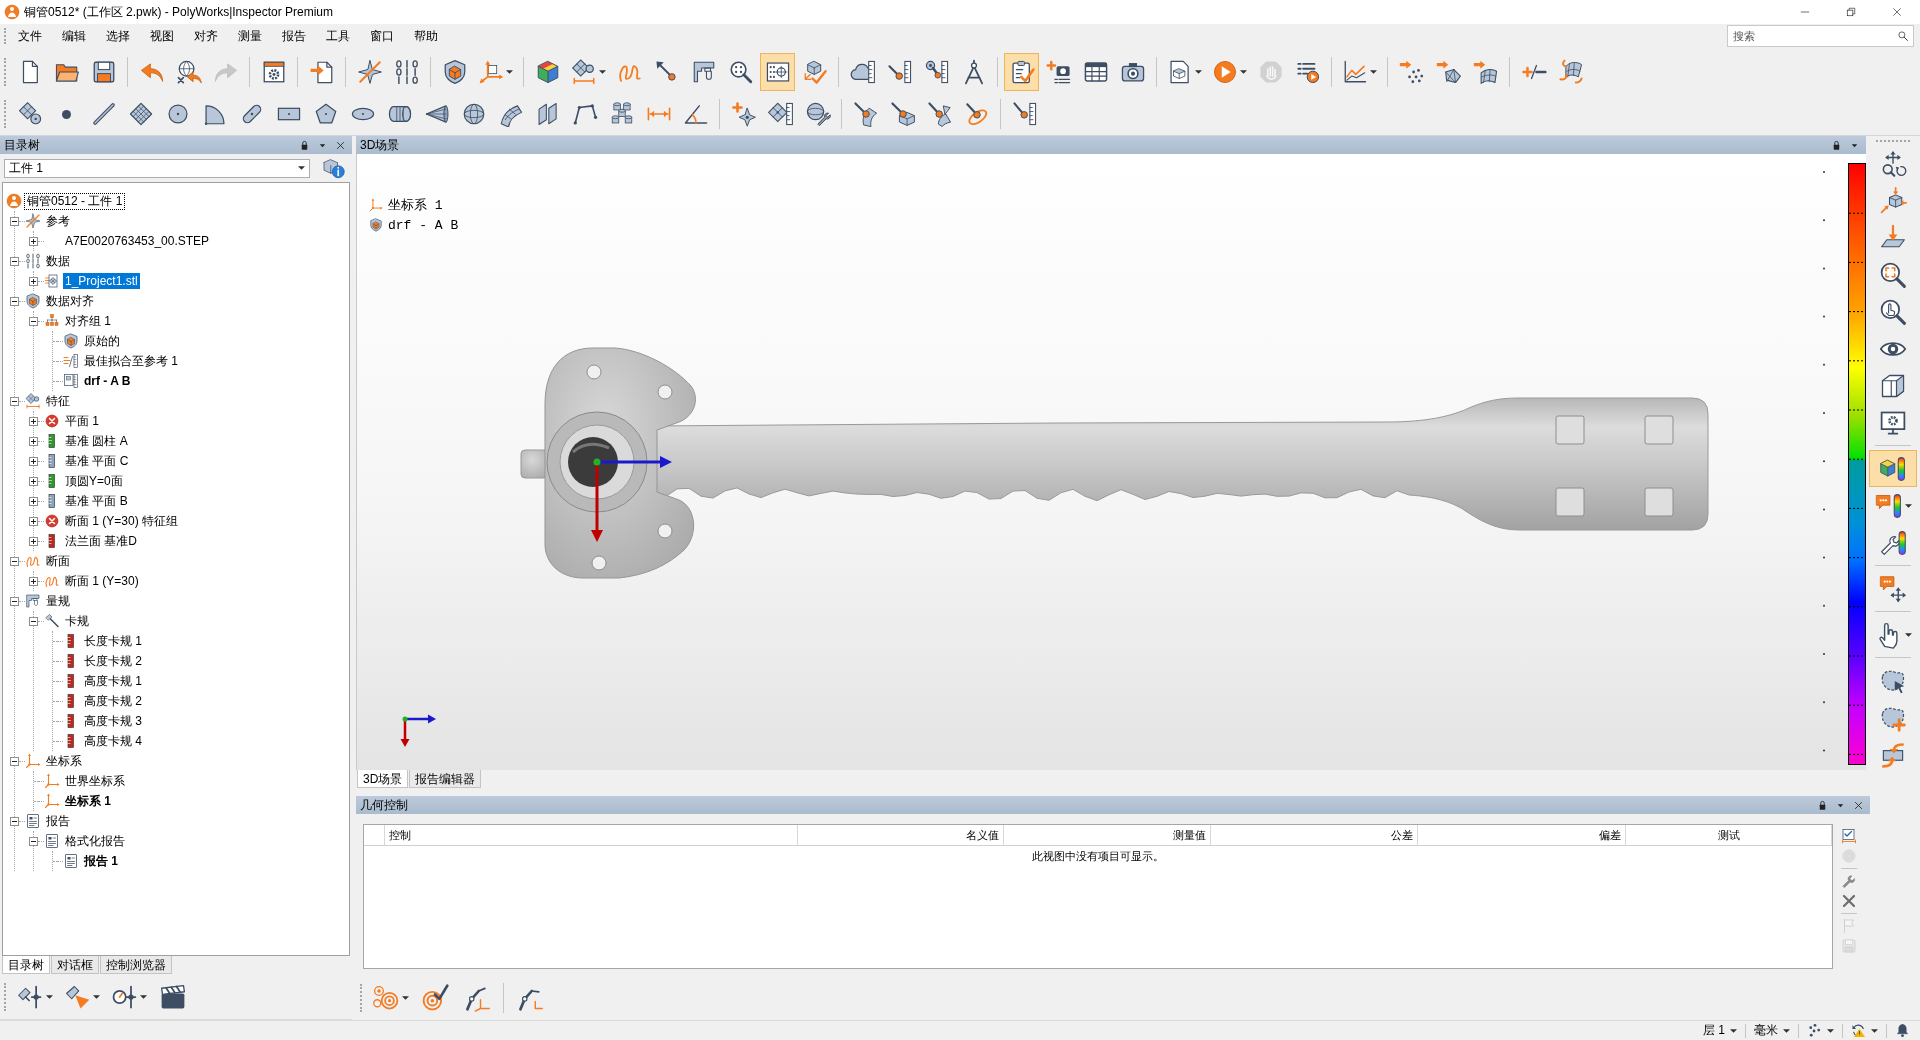 The width and height of the screenshot is (1920, 1040). I want to click on menu-item: 工具, so click(338, 36).